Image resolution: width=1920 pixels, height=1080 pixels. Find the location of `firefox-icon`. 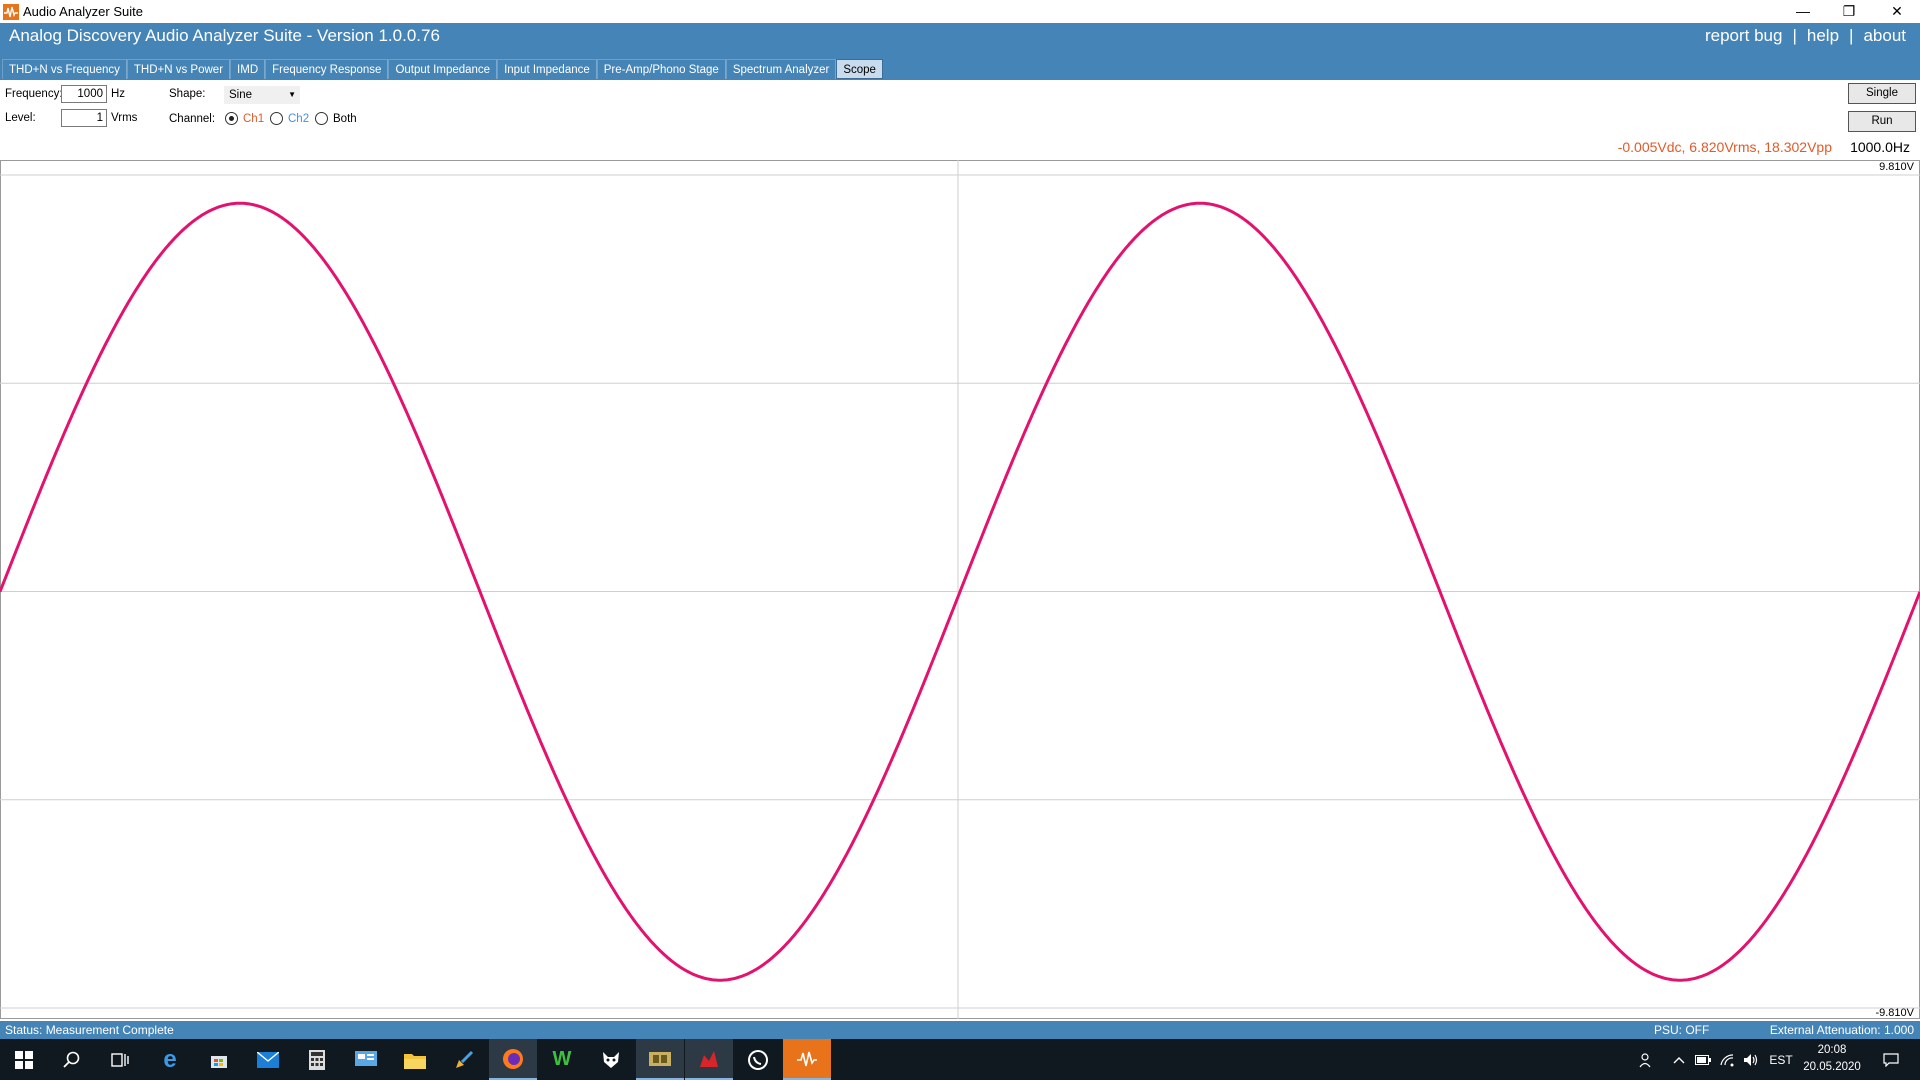

firefox-icon is located at coordinates (513, 1059).